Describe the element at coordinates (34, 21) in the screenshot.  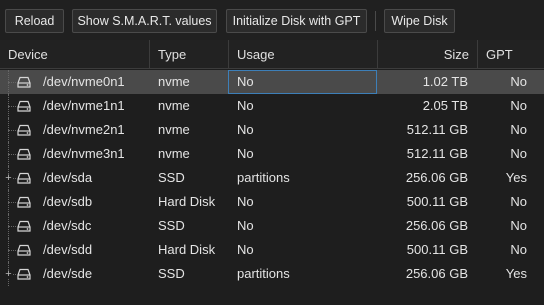
I see `reload-button: Reload` at that location.